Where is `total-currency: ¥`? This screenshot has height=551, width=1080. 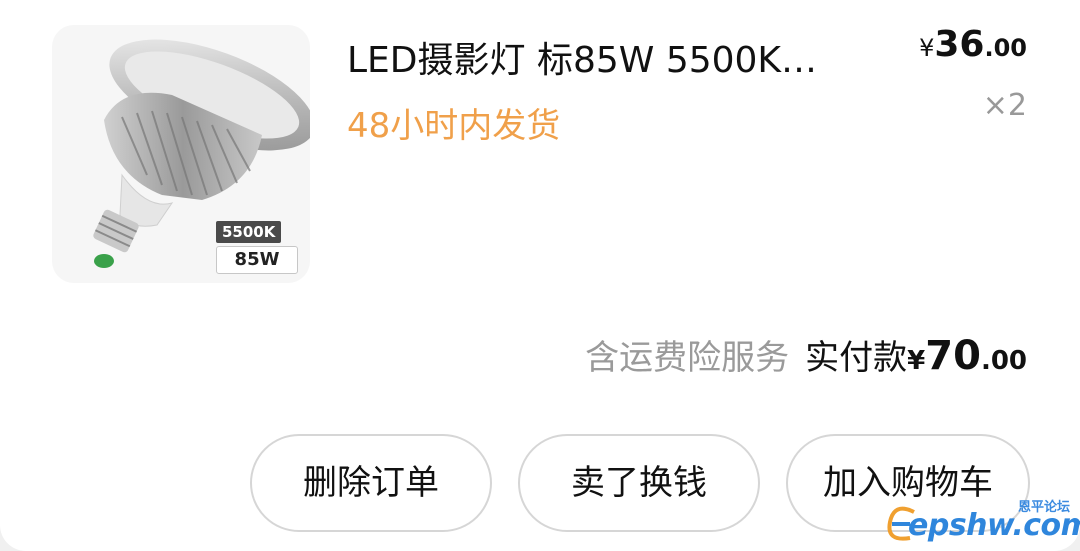 total-currency: ¥ is located at coordinates (916, 361).